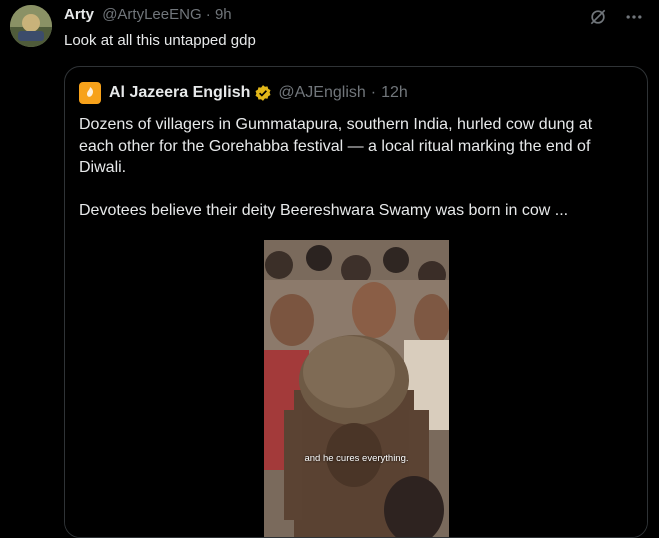 The image size is (659, 538). What do you see at coordinates (321, 93) in the screenshot?
I see `quote-author-handle: @AJEnglish` at bounding box center [321, 93].